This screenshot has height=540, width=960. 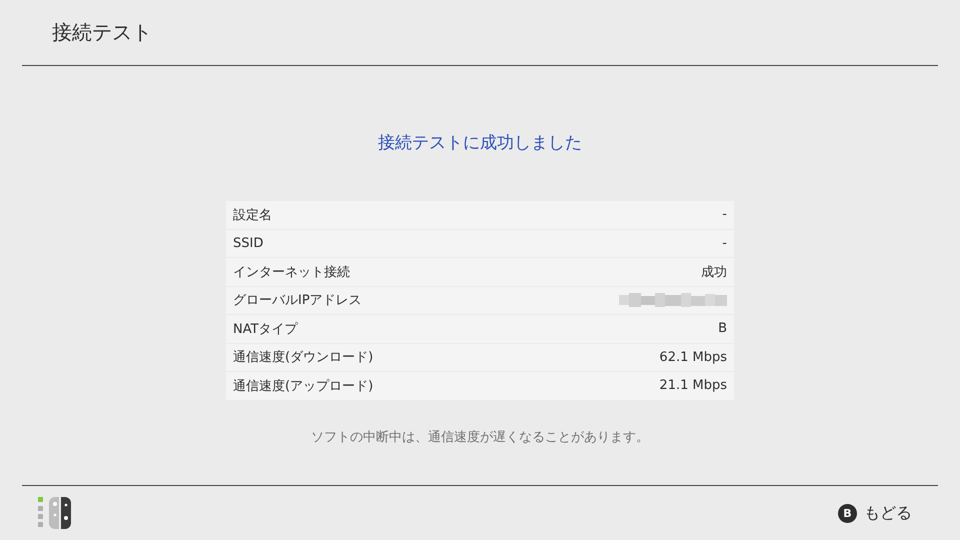 I want to click on row-label: SSID, so click(x=248, y=243).